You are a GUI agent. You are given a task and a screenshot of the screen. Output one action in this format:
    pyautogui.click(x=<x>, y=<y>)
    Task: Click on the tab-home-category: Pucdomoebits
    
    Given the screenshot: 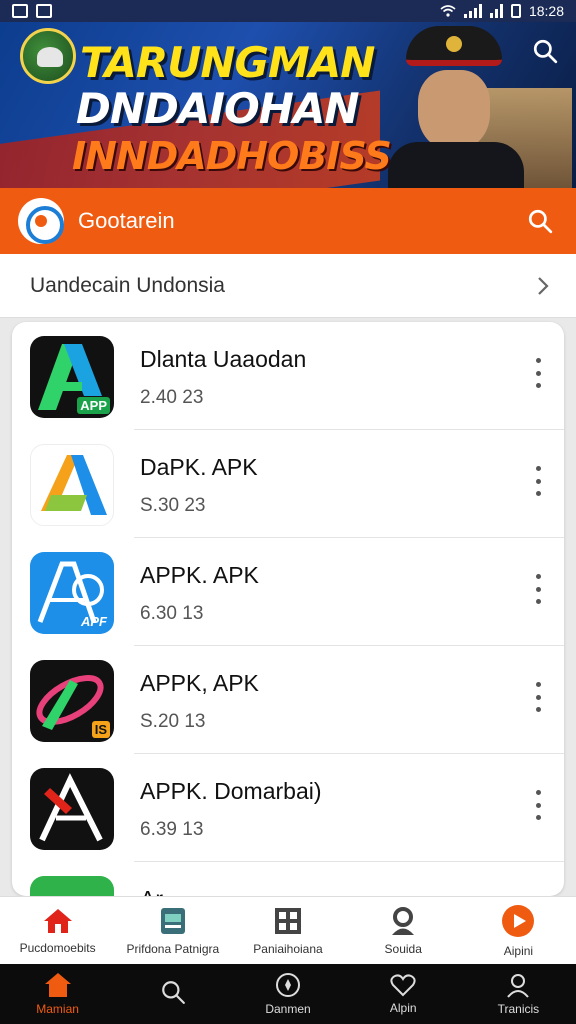 What is the action you would take?
    pyautogui.click(x=57, y=930)
    